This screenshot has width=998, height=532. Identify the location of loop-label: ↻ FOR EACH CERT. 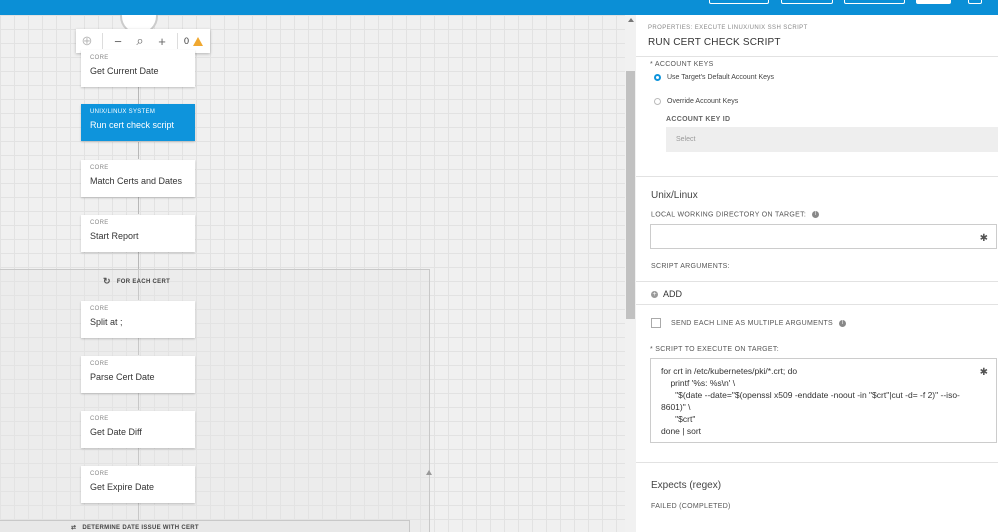
(136, 281).